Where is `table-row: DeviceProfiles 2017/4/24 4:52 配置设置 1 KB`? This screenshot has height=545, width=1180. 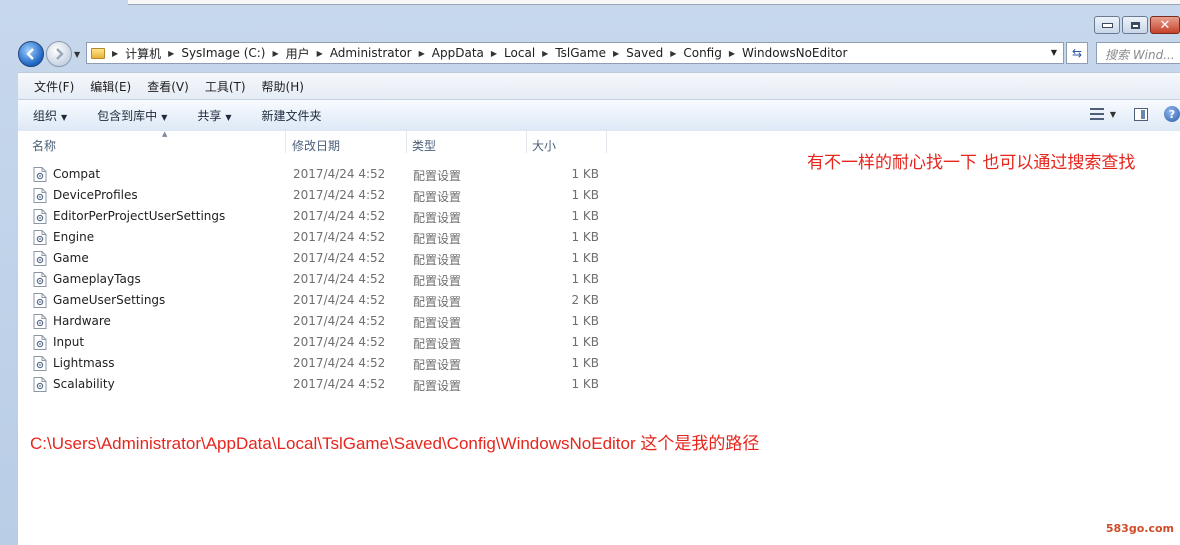
table-row: DeviceProfiles 2017/4/24 4:52 配置设置 1 KB is located at coordinates (368, 195).